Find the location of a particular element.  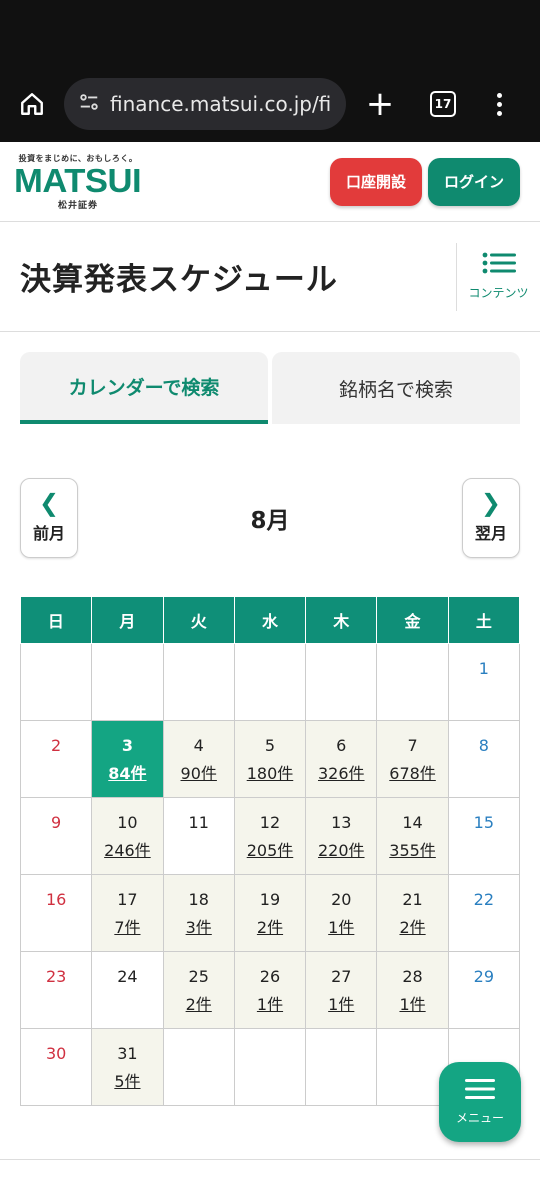

calendar-day-cell: 22 is located at coordinates (484, 913).